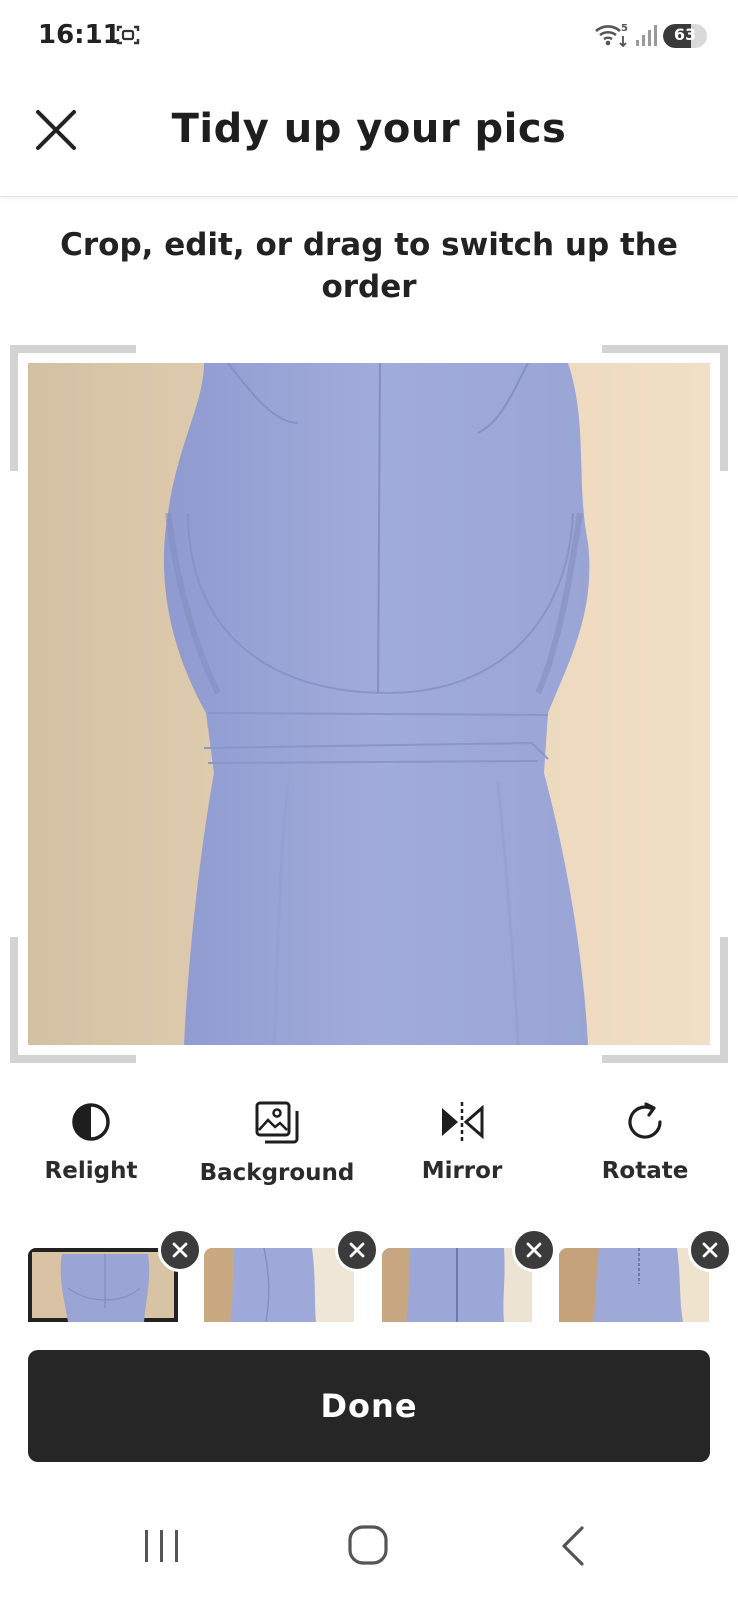 The width and height of the screenshot is (738, 1600). I want to click on remove-thumbnail-3-button, so click(534, 1250).